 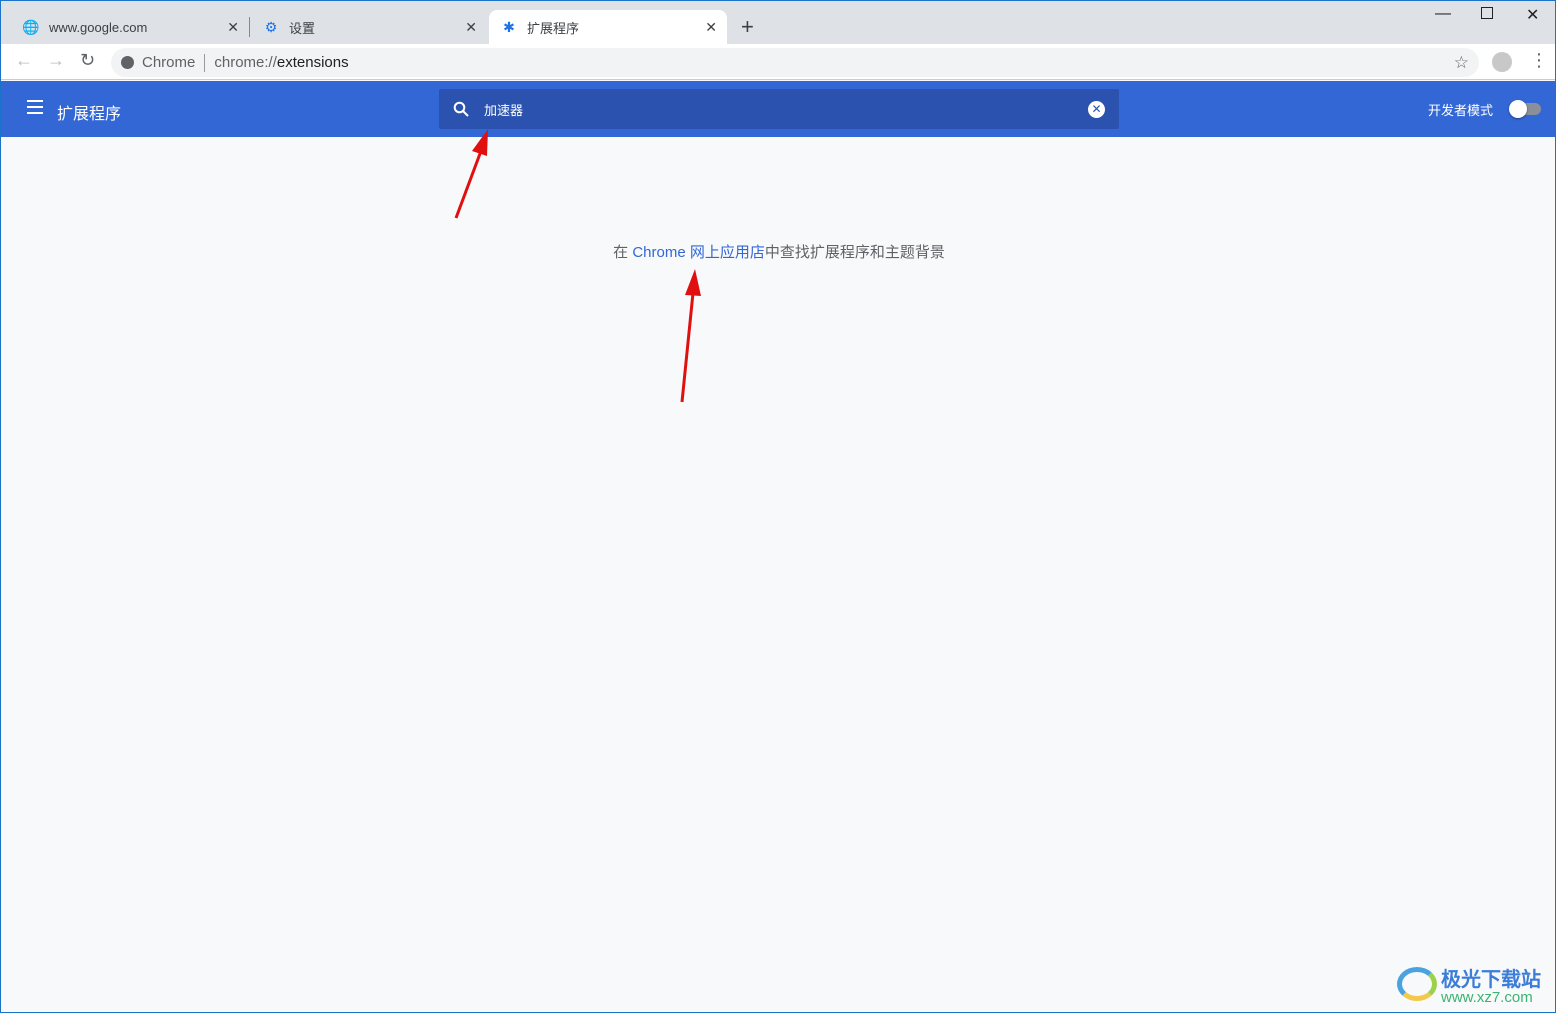 What do you see at coordinates (577, 266) in the screenshot?
I see `annotation-arrows` at bounding box center [577, 266].